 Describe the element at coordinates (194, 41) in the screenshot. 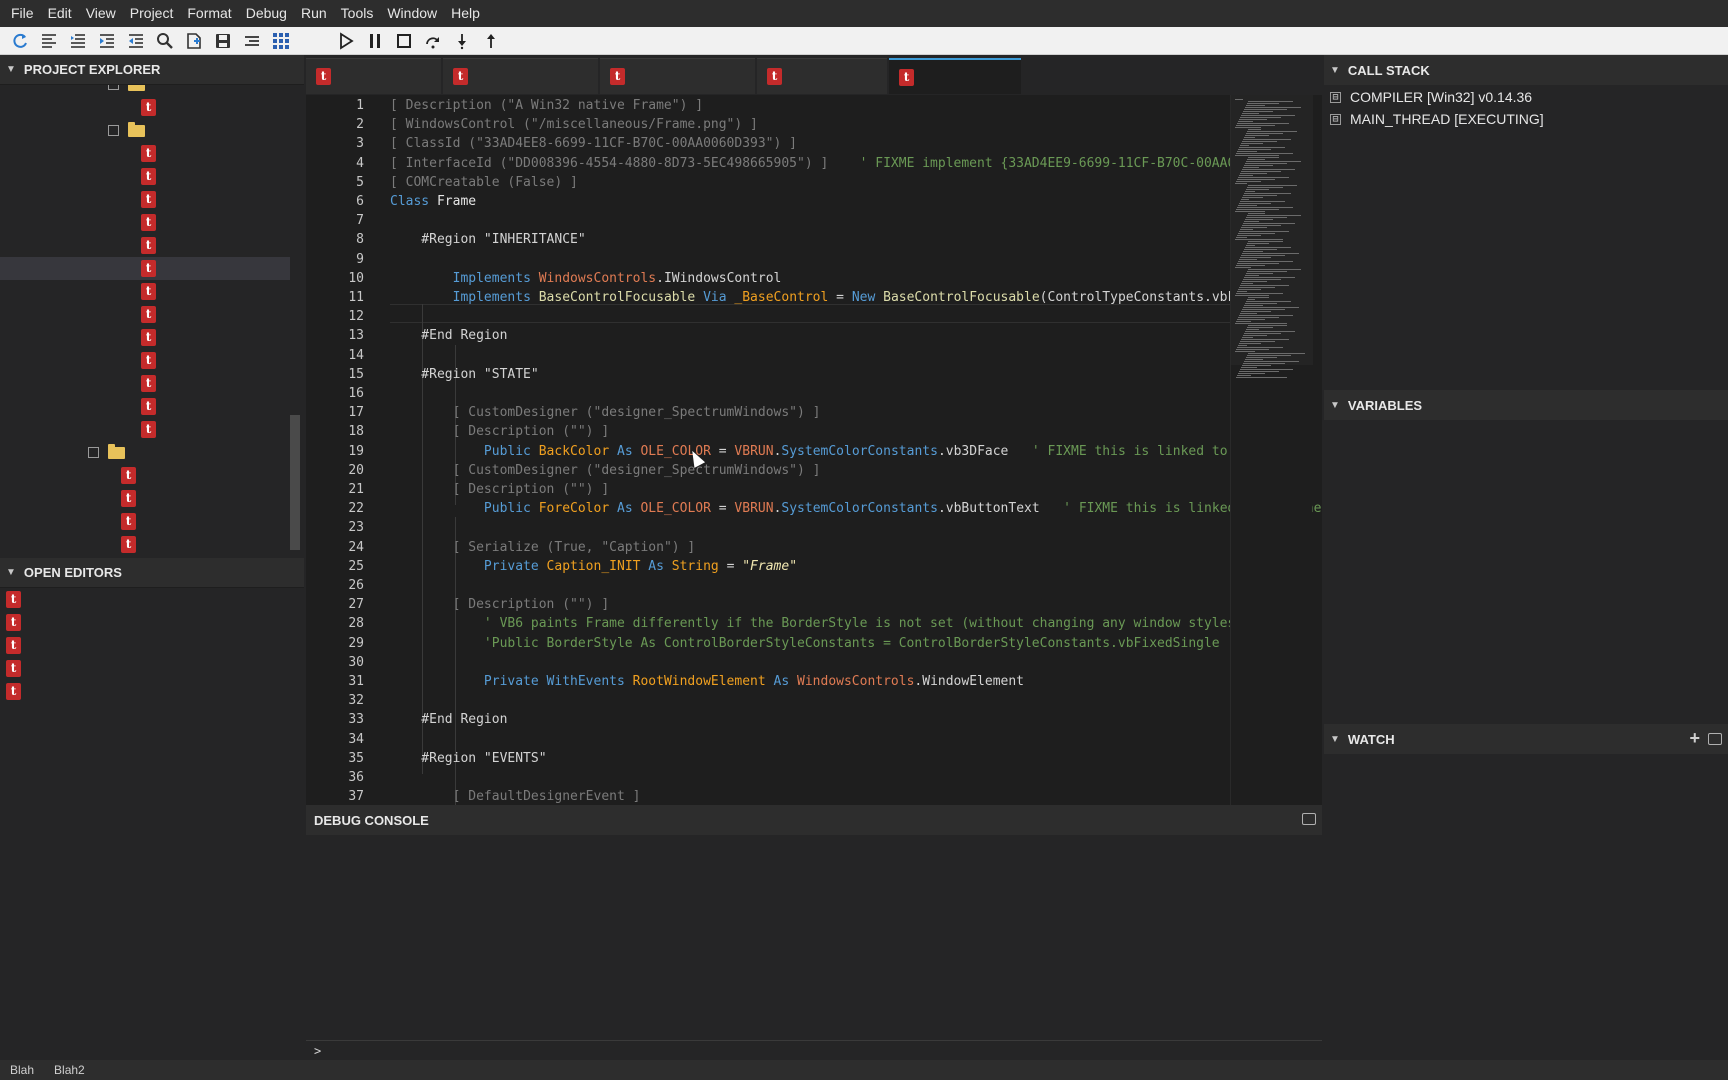

I see `new-file-icon` at that location.